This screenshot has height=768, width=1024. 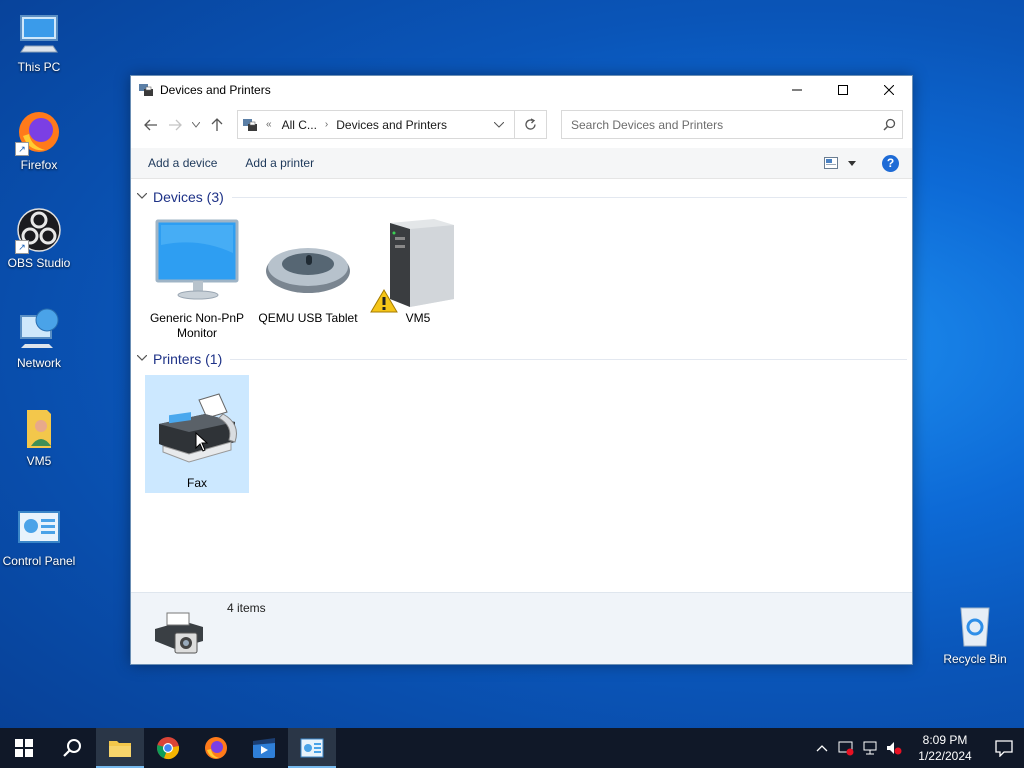 What do you see at coordinates (945, 756) in the screenshot?
I see `clock-date: 1/22/2024` at bounding box center [945, 756].